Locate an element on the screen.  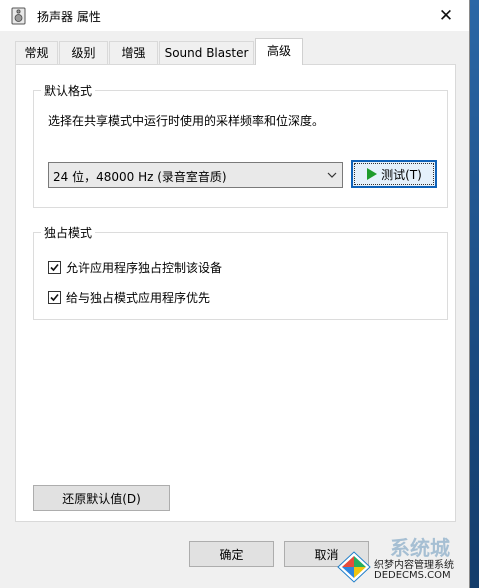
exclusive-mode-label: 独占模式 is located at coordinates (68, 232).